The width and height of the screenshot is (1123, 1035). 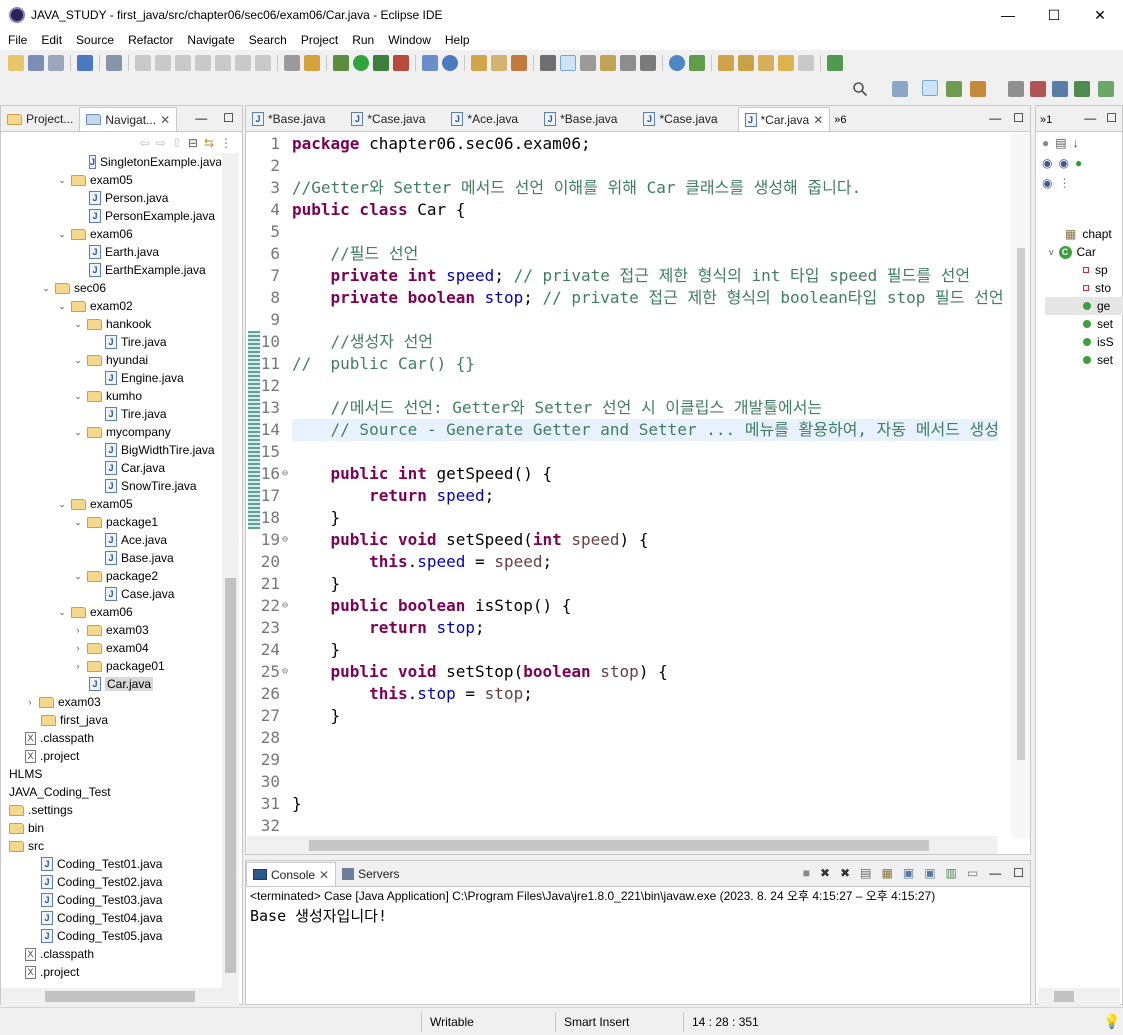 I want to click on pin-editor-icon, so click(x=697, y=62).